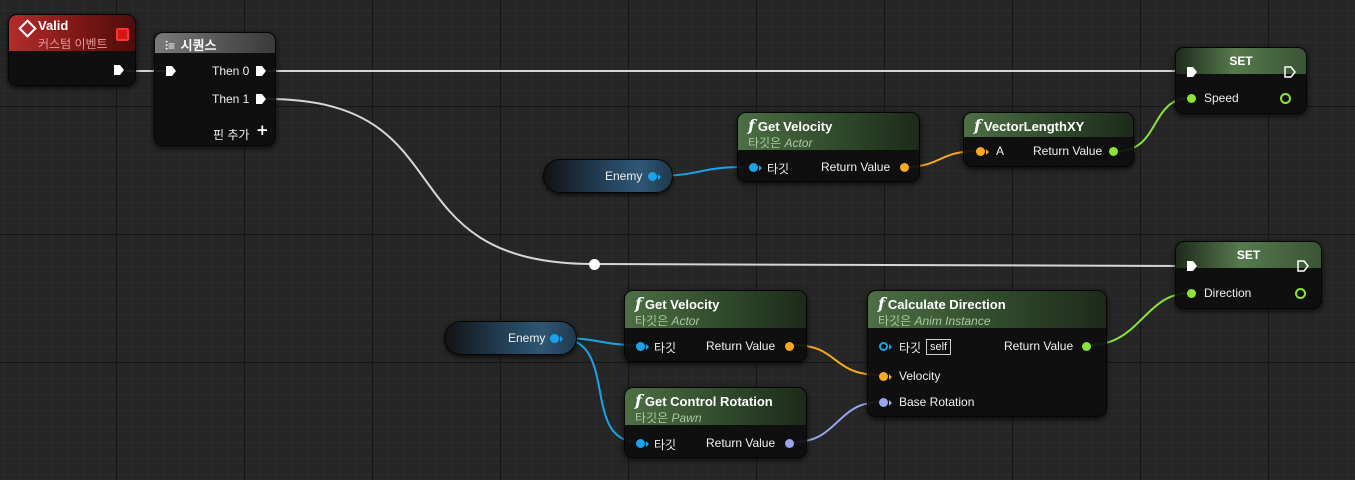 The height and width of the screenshot is (480, 1355). What do you see at coordinates (1241, 80) in the screenshot?
I see `set-speed-node: SET Speed` at bounding box center [1241, 80].